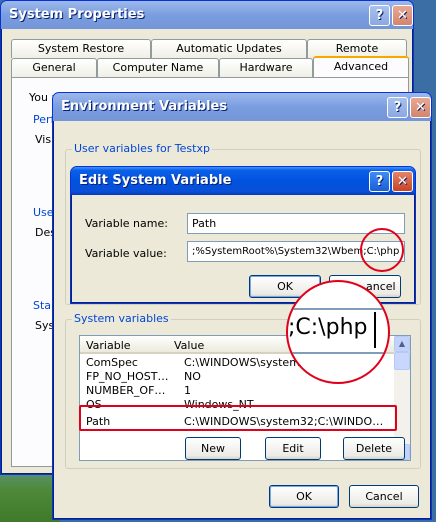 The width and height of the screenshot is (436, 522). What do you see at coordinates (54, 67) in the screenshot?
I see `tab-general: General` at bounding box center [54, 67].